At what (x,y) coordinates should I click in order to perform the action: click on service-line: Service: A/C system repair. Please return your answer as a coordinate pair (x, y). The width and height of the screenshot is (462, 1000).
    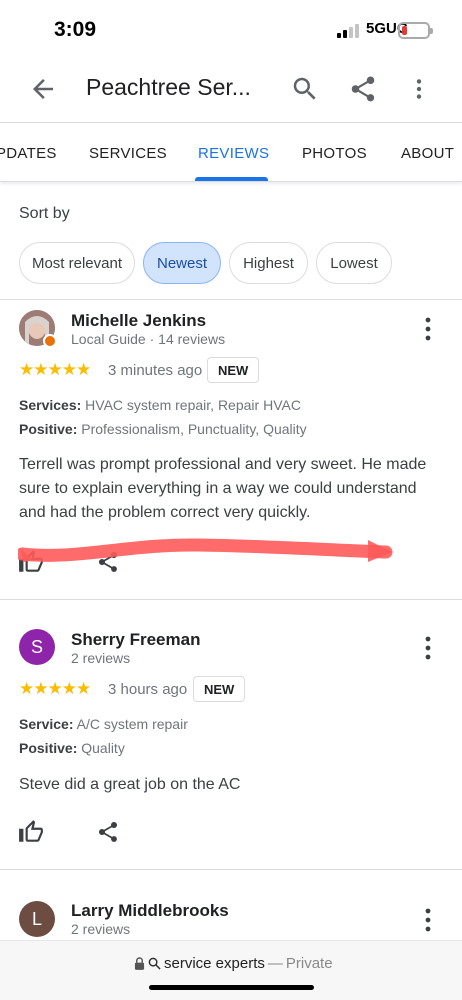
    Looking at the image, I should click on (103, 724).